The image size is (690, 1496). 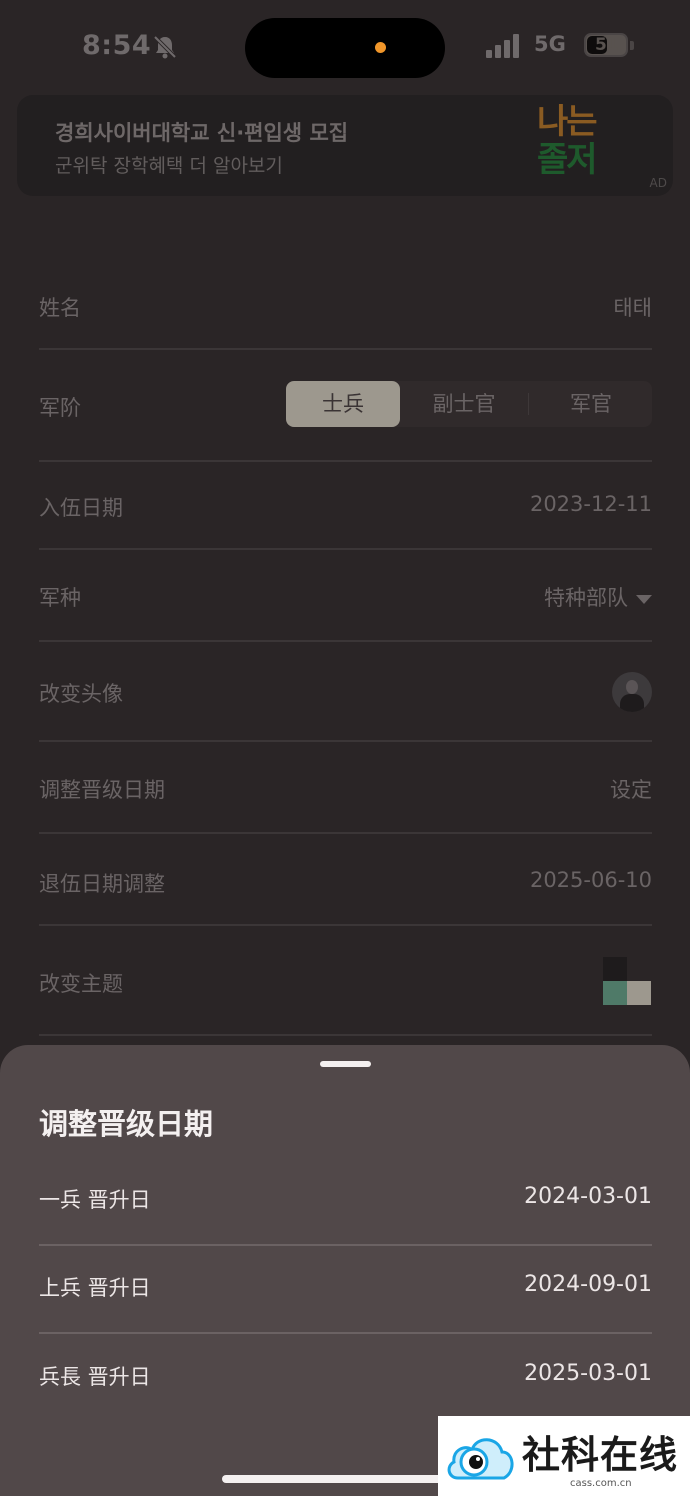 I want to click on promotion-row-pfc: 一兵 晋升日 2024-03-01, so click(x=345, y=1201).